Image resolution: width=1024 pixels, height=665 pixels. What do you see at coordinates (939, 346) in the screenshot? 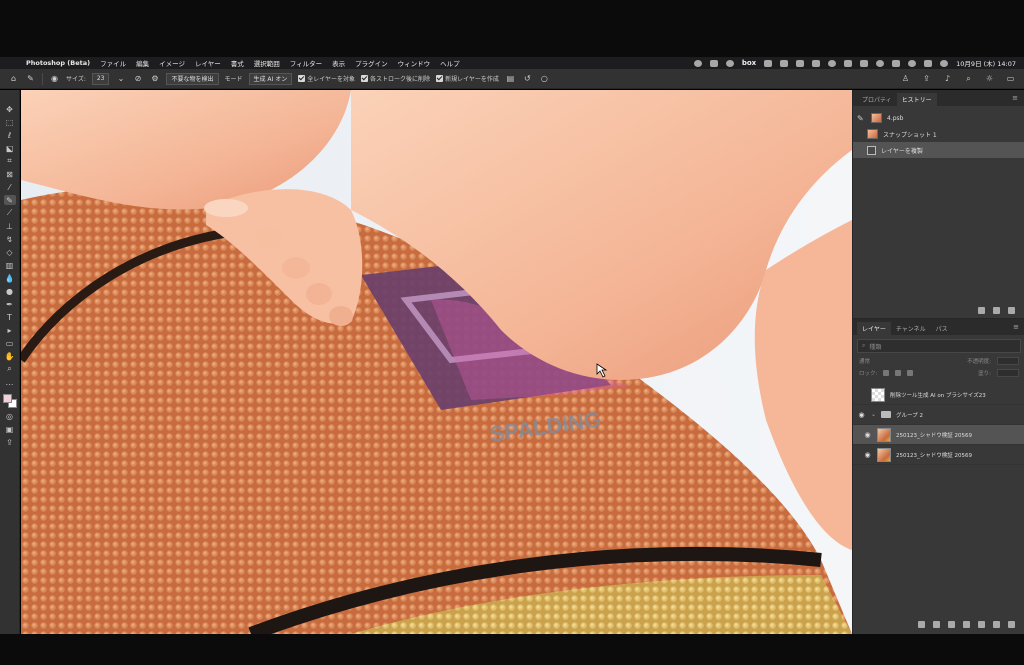
I see `layer-filter: ⌕ 種類` at bounding box center [939, 346].